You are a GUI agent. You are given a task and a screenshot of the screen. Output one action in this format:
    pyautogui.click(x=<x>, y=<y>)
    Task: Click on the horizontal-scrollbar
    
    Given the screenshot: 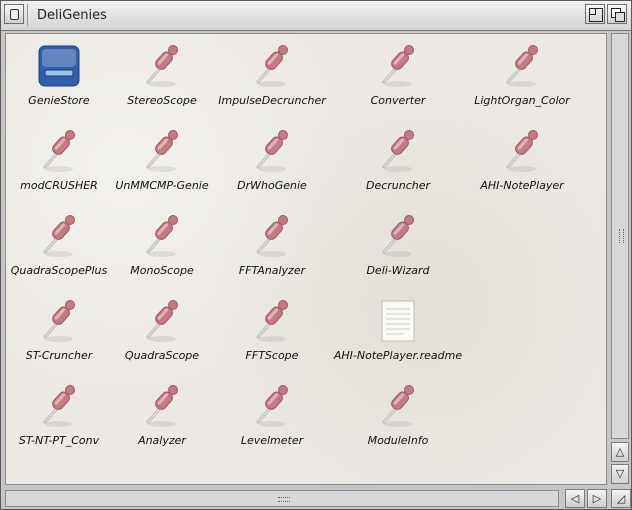 What is the action you would take?
    pyautogui.click(x=282, y=498)
    